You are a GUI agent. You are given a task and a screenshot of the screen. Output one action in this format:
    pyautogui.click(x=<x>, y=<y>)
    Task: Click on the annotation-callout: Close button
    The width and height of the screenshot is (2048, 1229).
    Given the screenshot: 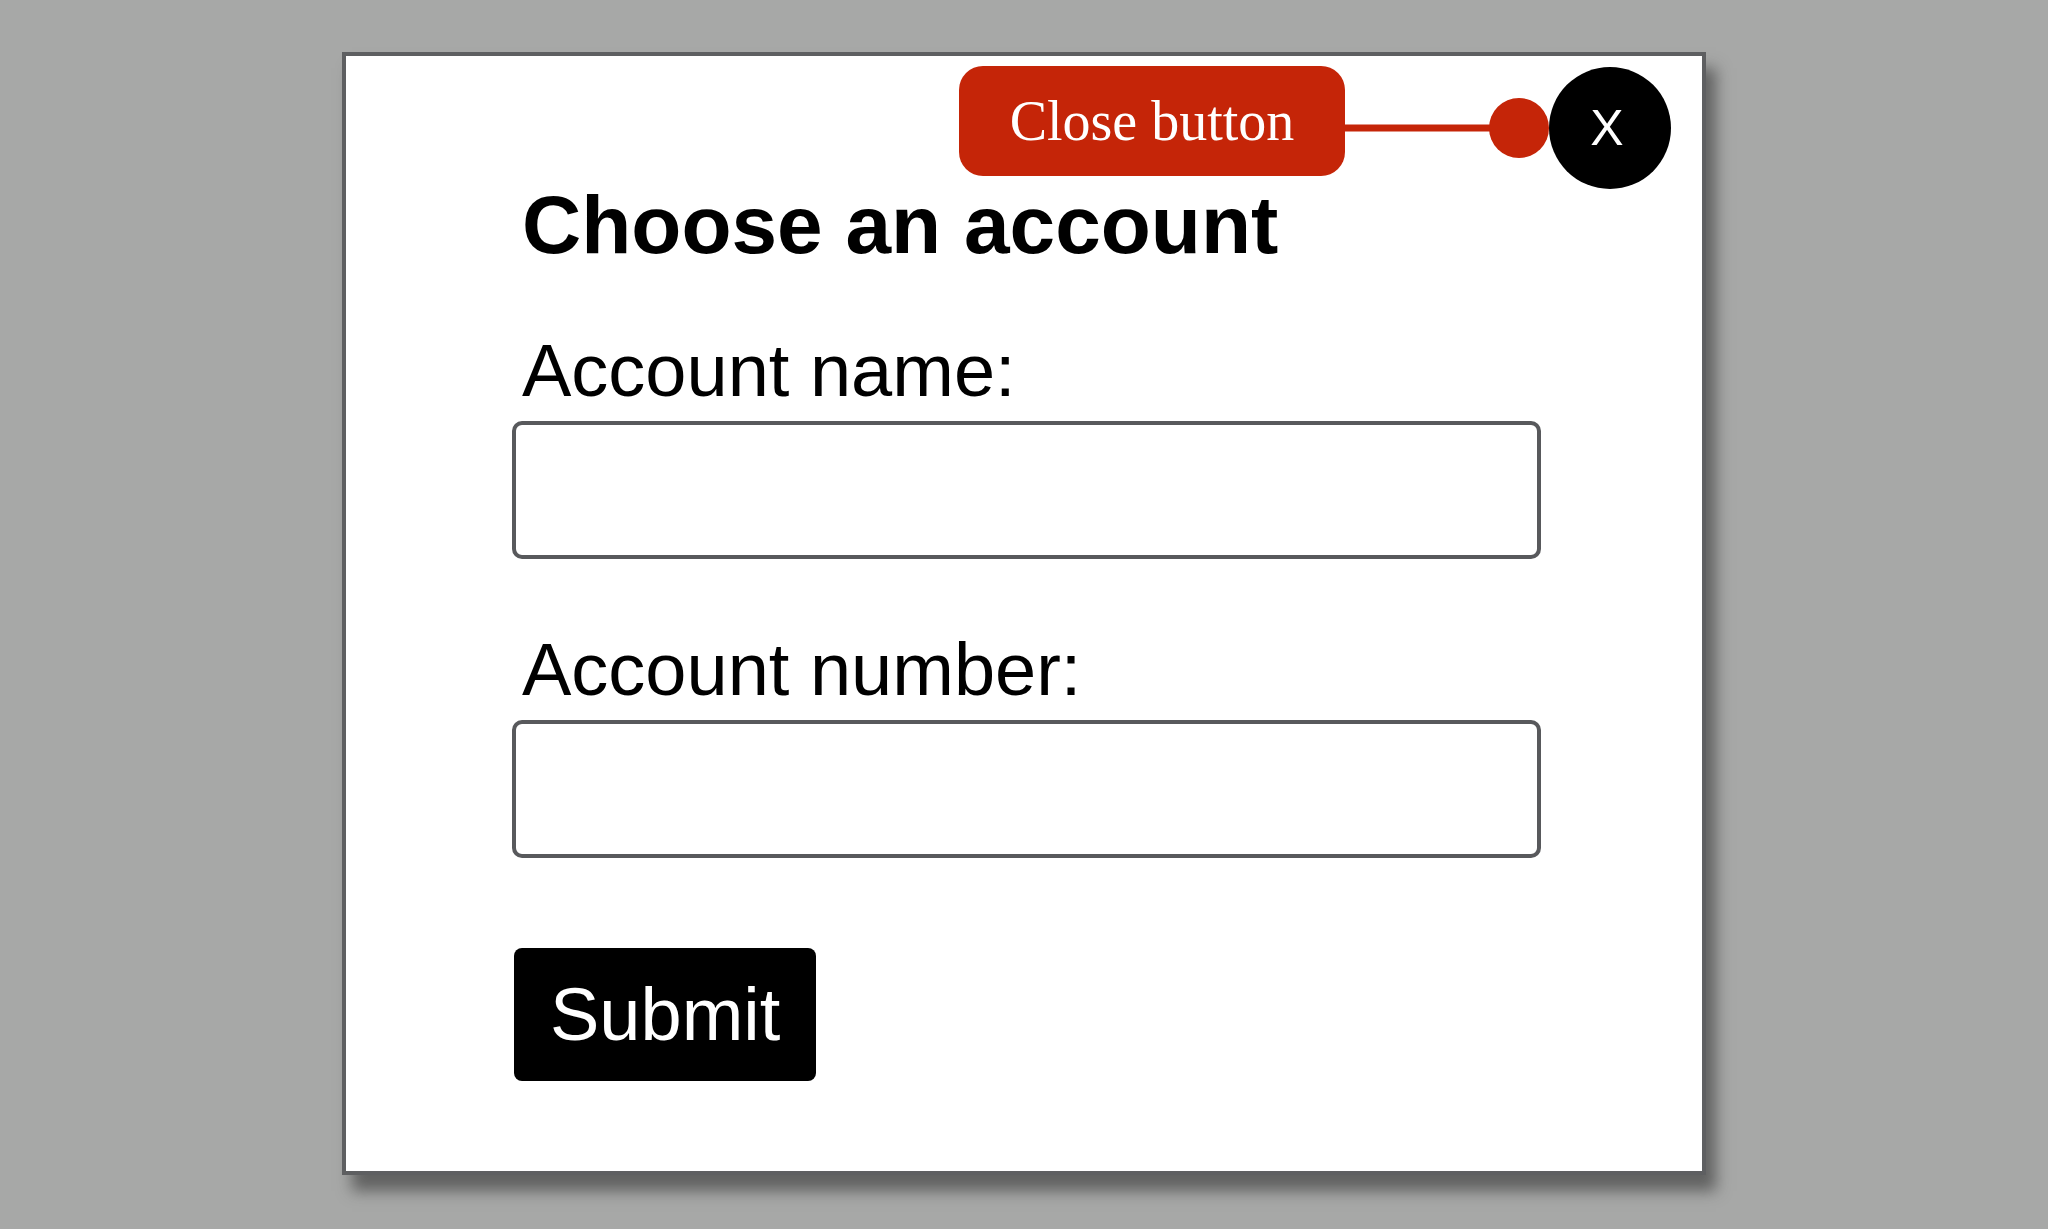 What is the action you would take?
    pyautogui.click(x=1152, y=121)
    